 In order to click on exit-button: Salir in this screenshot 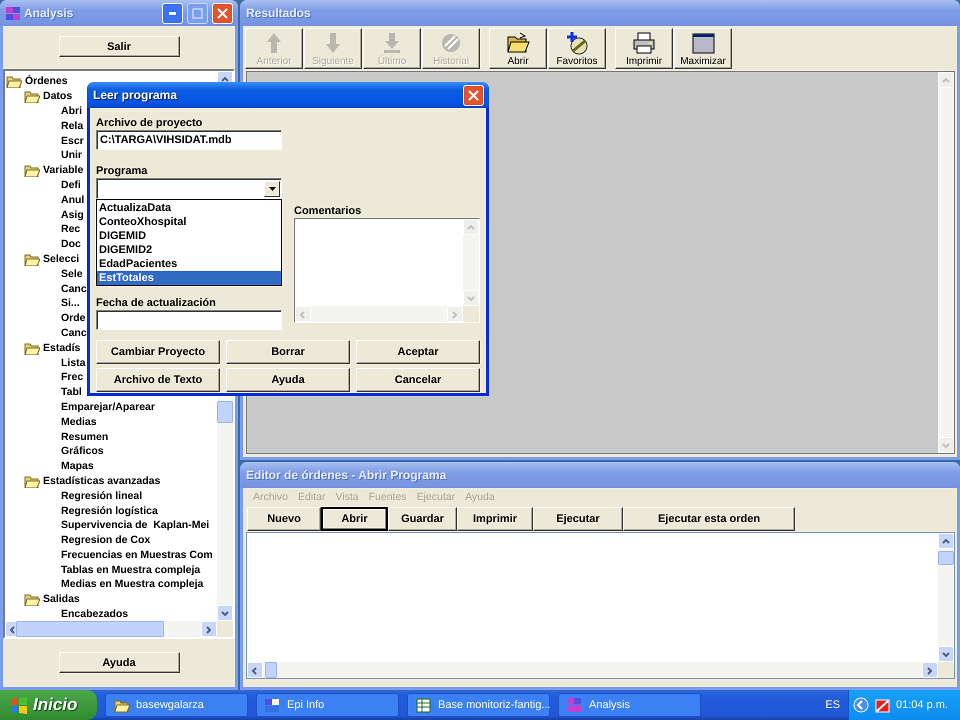, I will do `click(119, 46)`.